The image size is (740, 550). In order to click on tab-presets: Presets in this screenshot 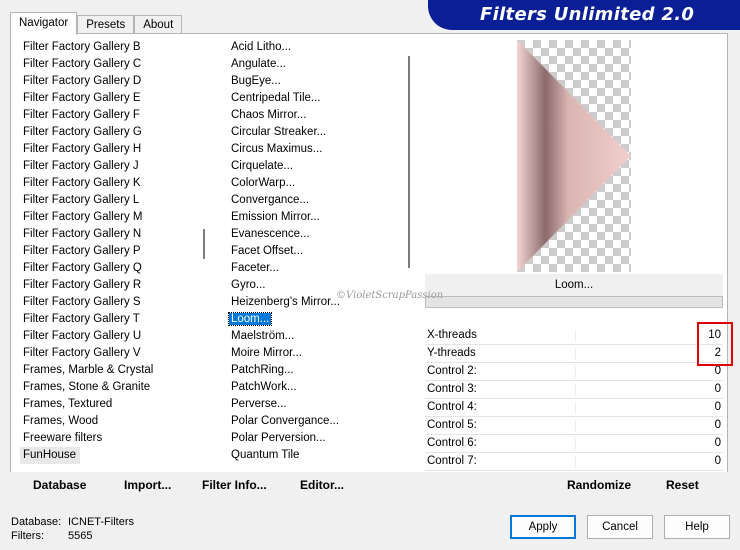, I will do `click(106, 25)`.